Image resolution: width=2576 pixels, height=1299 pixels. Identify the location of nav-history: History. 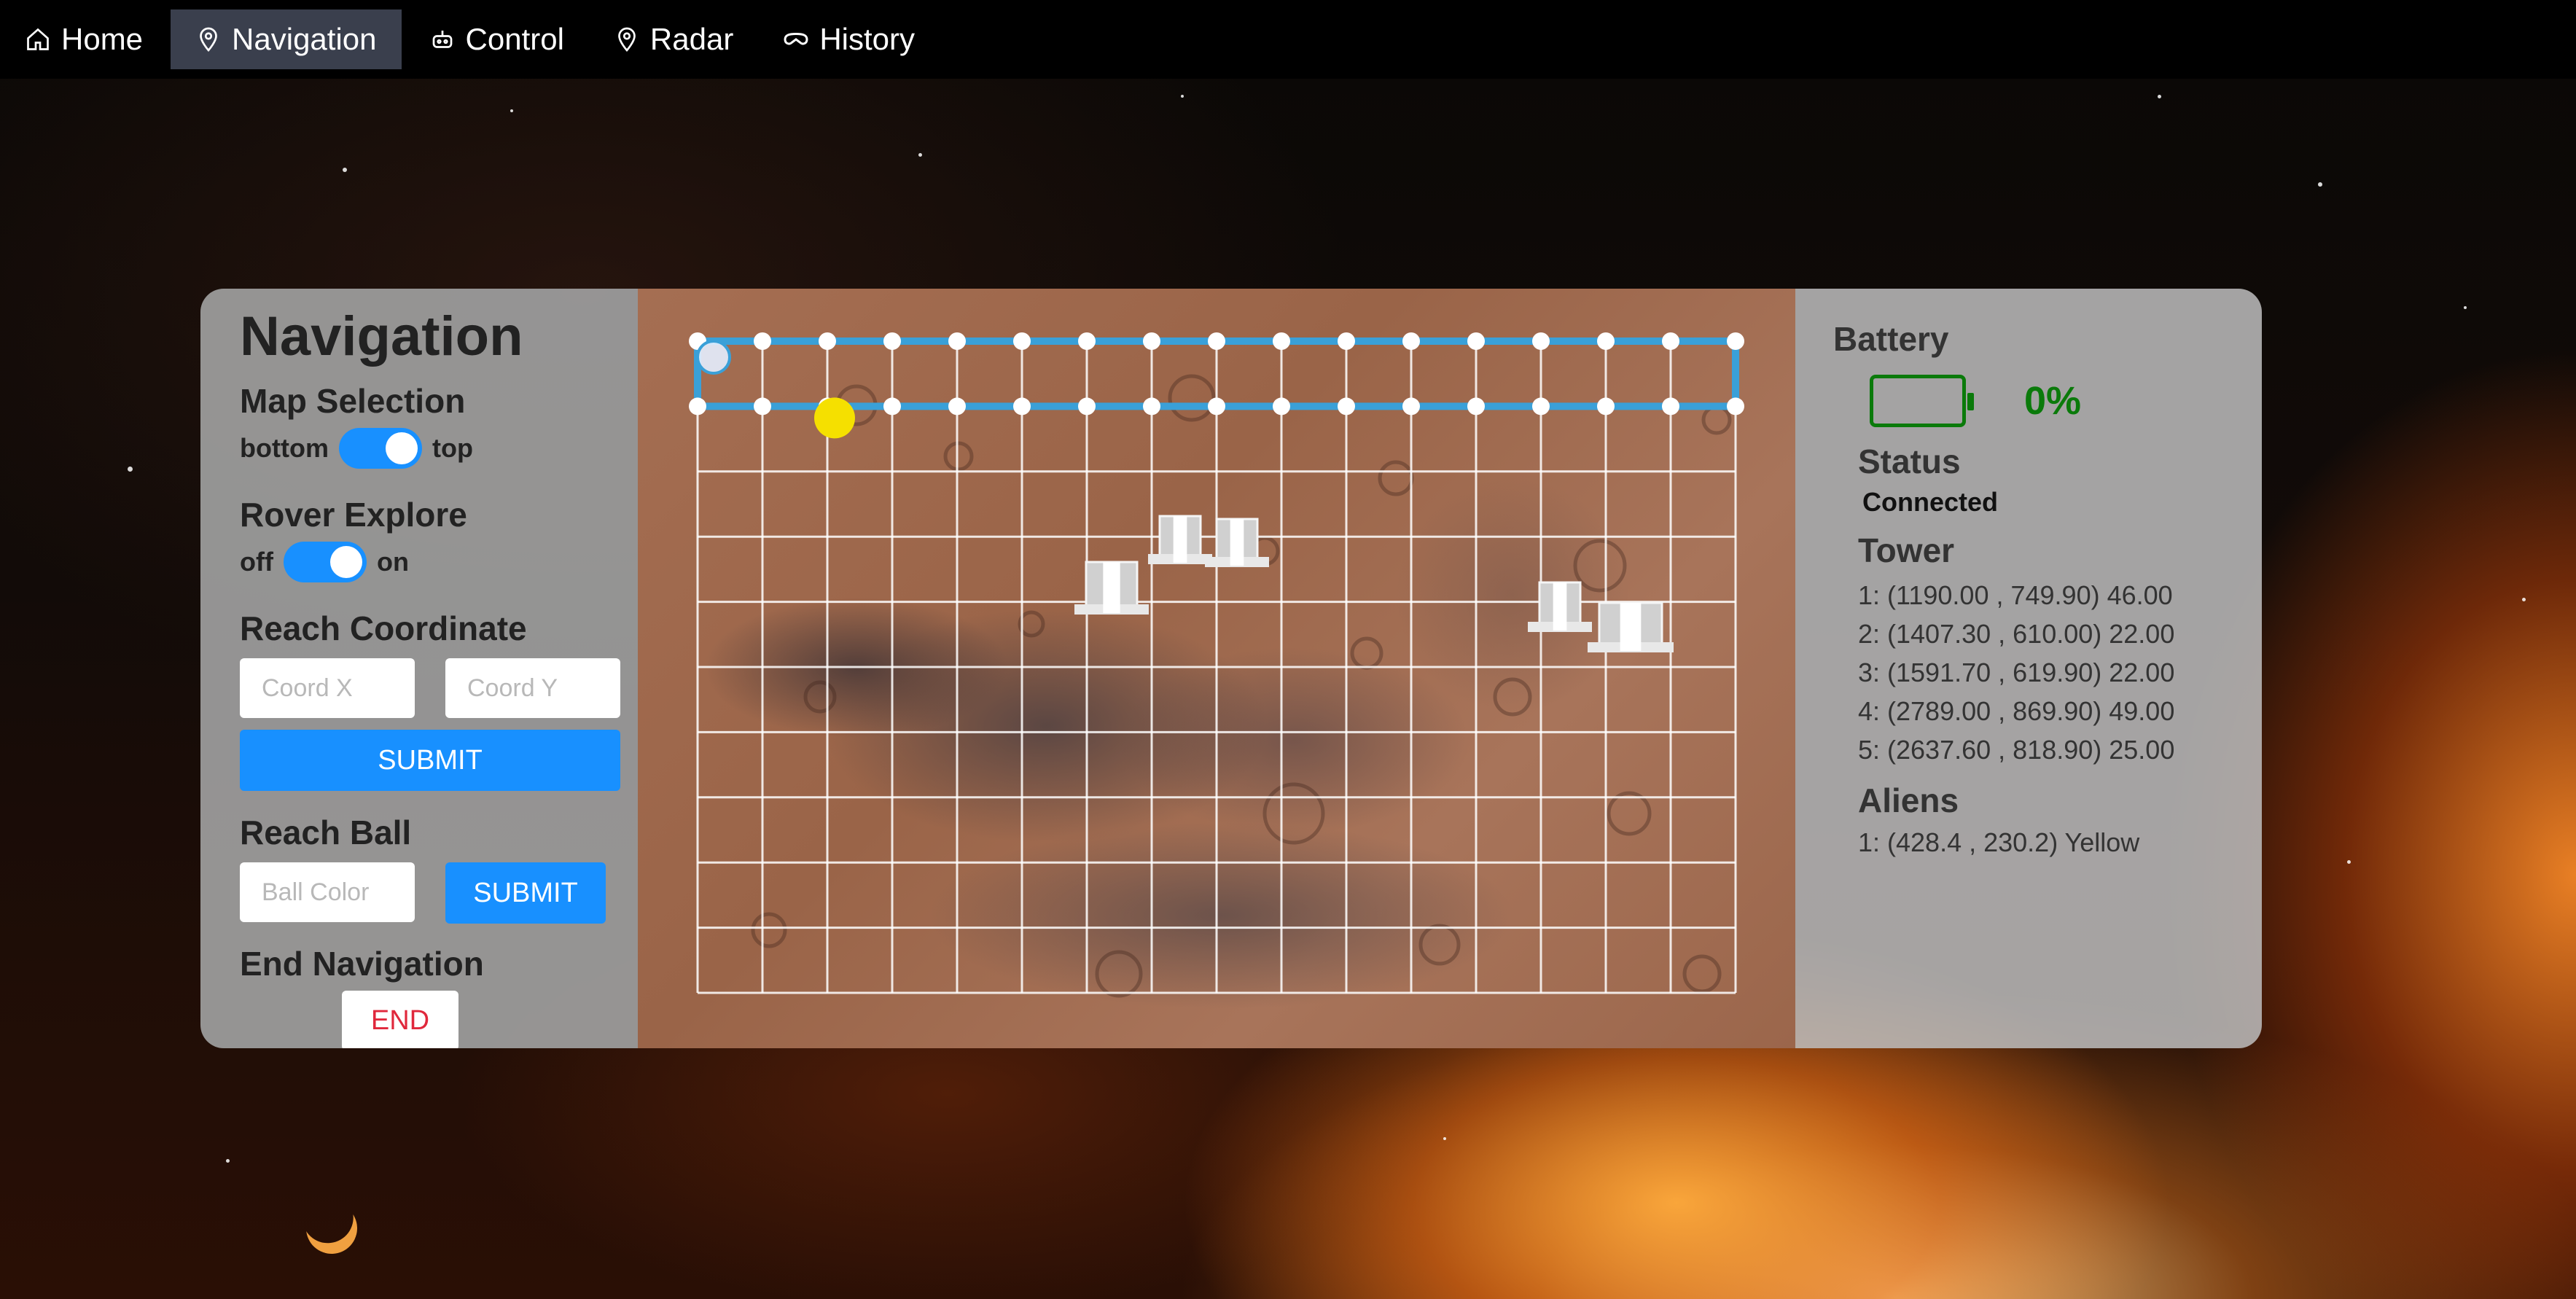
(849, 39).